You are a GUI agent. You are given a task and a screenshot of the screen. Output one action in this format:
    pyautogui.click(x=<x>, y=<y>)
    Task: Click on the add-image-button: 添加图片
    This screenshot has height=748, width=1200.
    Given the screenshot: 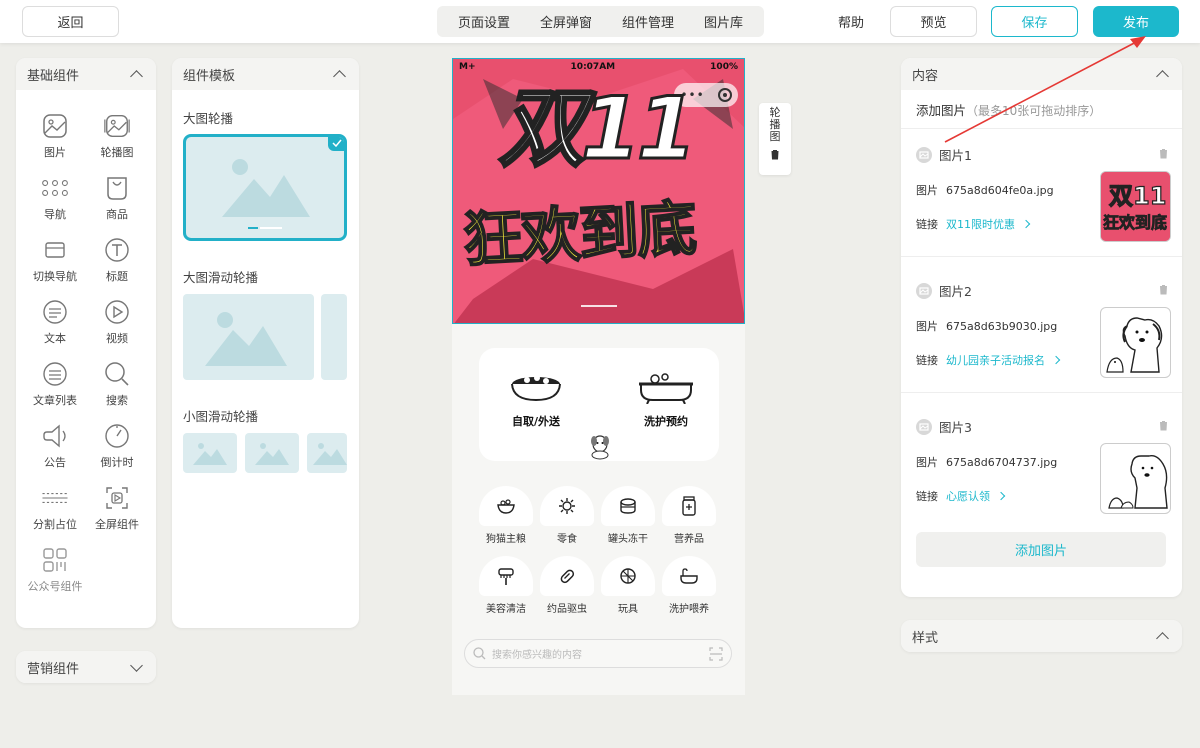 What is the action you would take?
    pyautogui.click(x=1041, y=549)
    